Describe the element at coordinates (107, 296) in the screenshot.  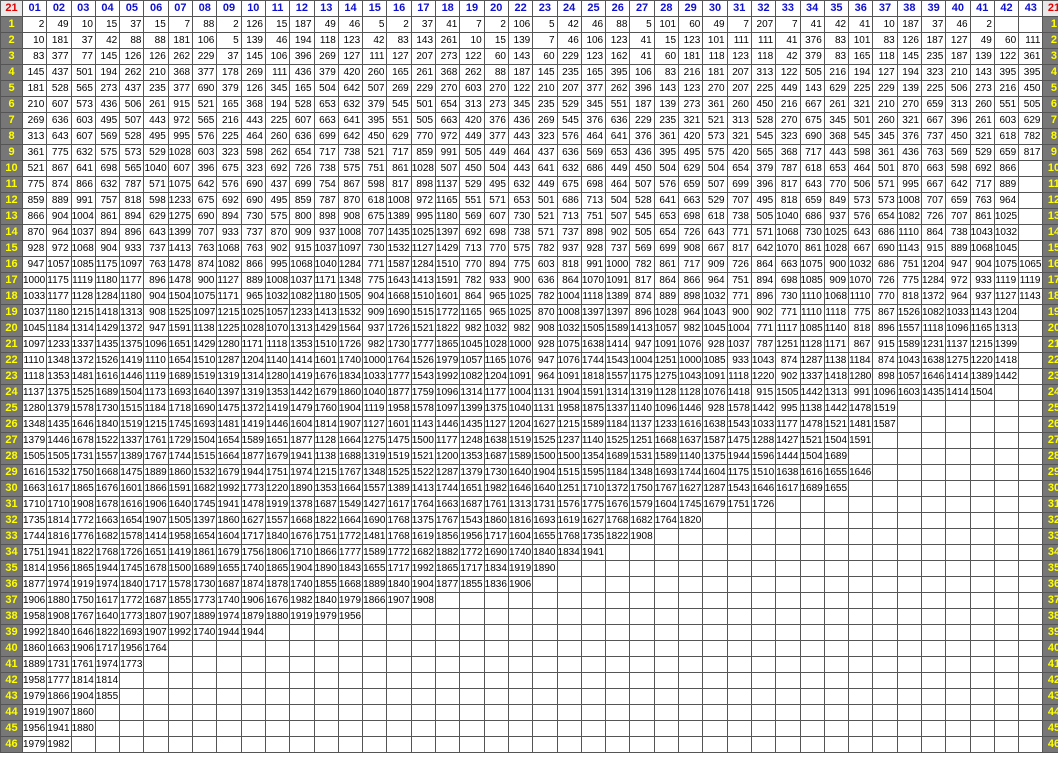
I see `grid-cell: 1284` at that location.